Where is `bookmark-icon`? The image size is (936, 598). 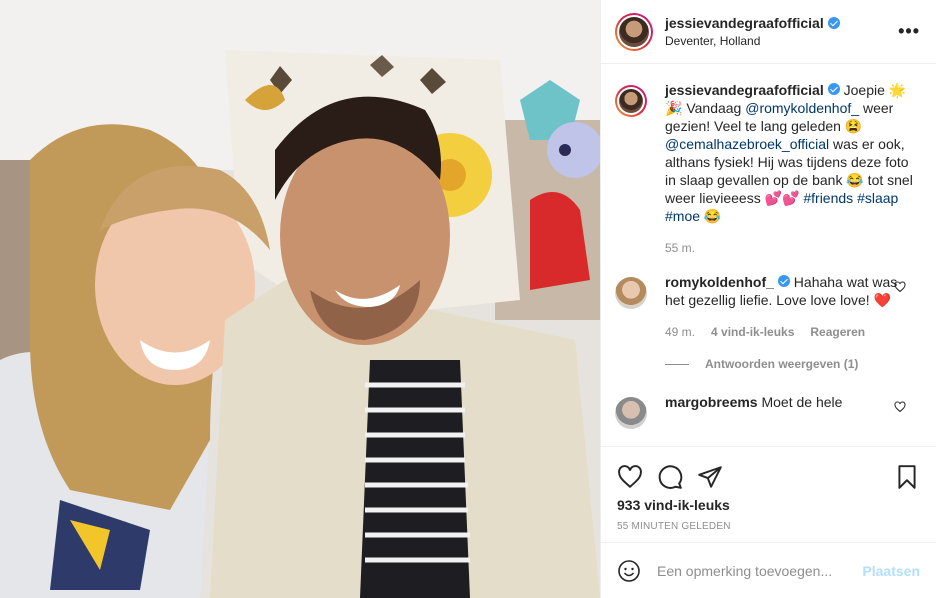 bookmark-icon is located at coordinates (907, 477).